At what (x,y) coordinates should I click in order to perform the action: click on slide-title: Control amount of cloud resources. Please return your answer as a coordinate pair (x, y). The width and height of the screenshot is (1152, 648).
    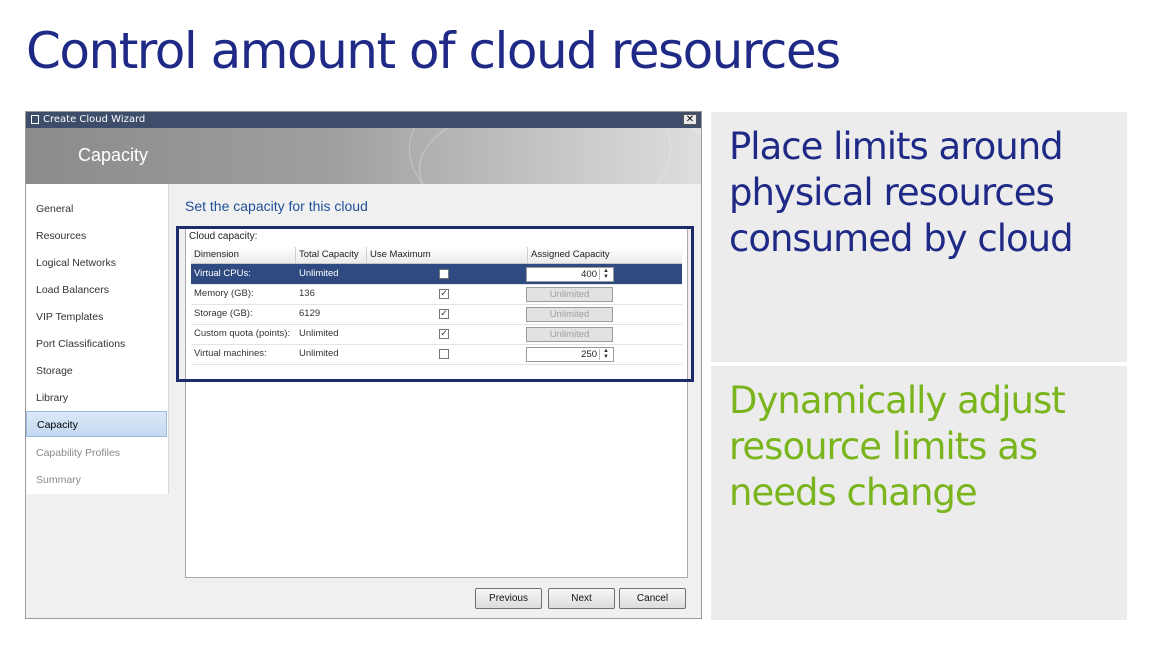
    Looking at the image, I should click on (433, 51).